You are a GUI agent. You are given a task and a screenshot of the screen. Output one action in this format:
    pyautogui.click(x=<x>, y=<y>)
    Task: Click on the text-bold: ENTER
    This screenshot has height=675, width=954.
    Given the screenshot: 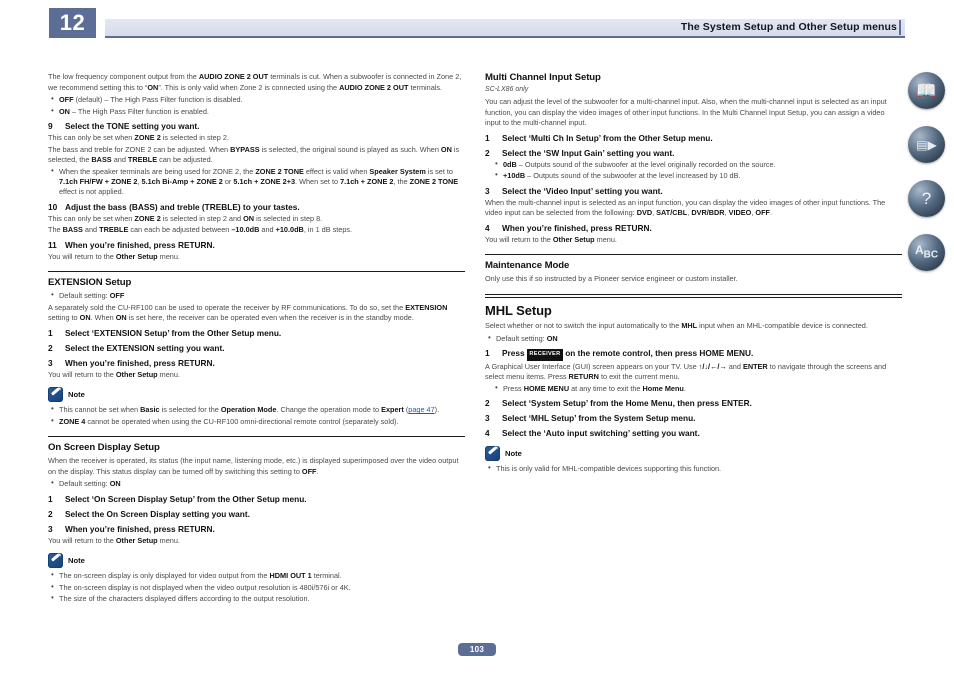 What is the action you would take?
    pyautogui.click(x=755, y=366)
    